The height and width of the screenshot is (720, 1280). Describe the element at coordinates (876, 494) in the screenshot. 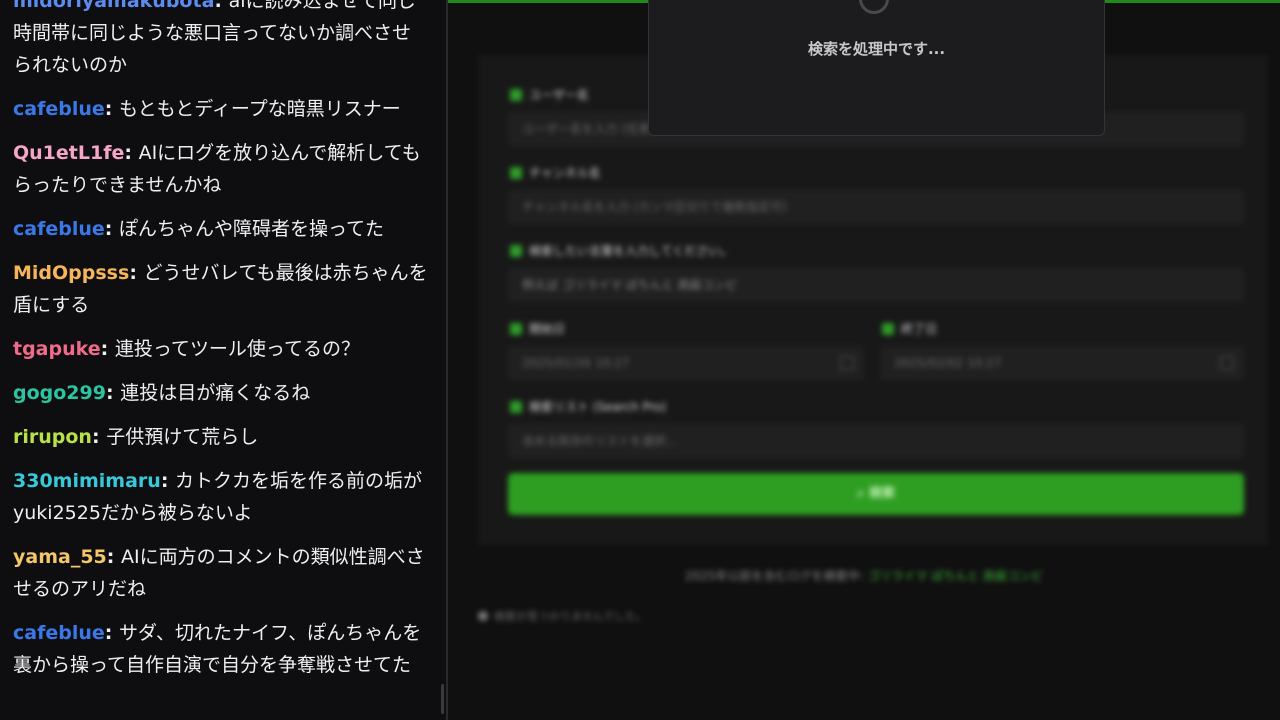

I see `search-button: ⌕ 検索` at that location.